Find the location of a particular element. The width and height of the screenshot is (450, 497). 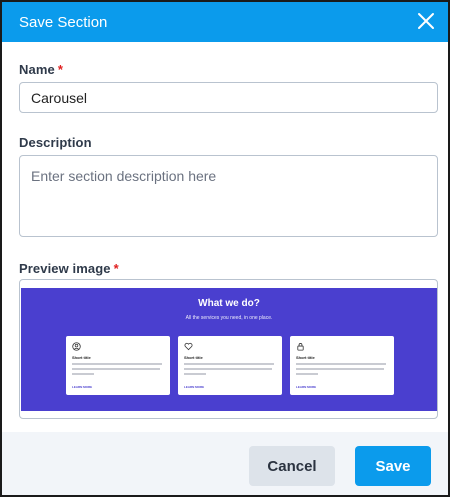

name-input is located at coordinates (228, 97).